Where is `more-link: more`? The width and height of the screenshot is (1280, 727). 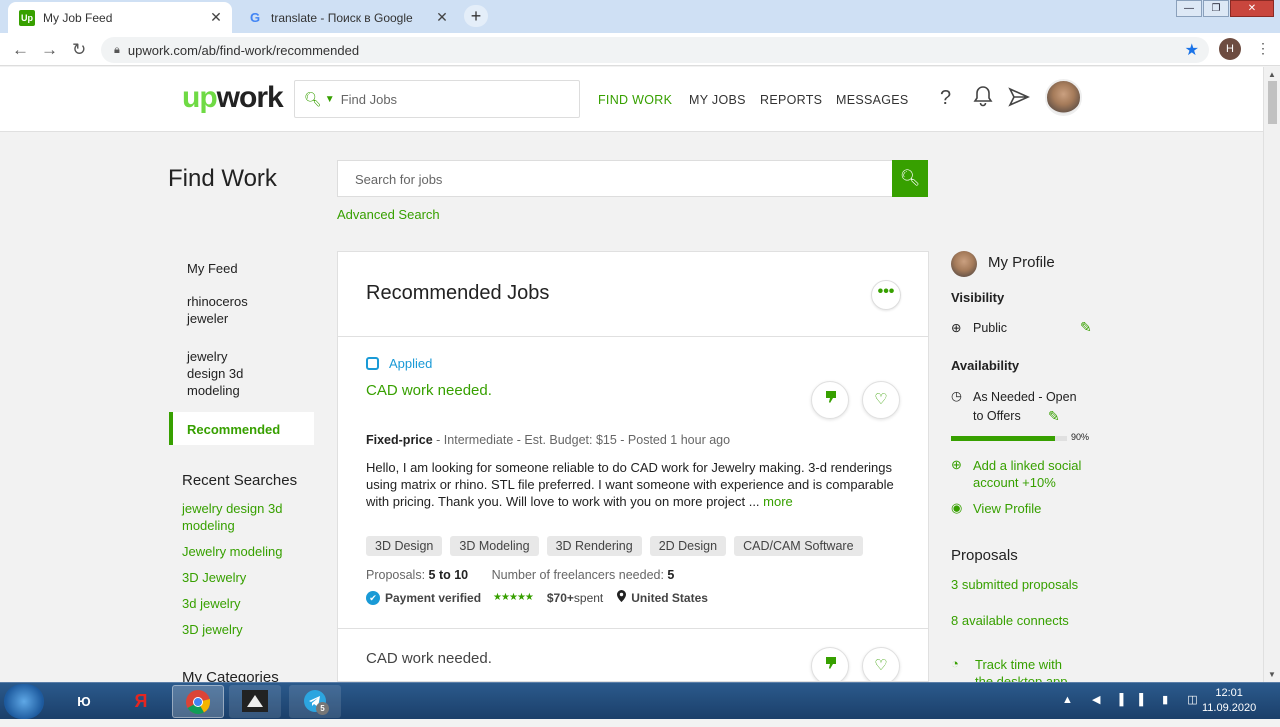
more-link: more is located at coordinates (778, 501).